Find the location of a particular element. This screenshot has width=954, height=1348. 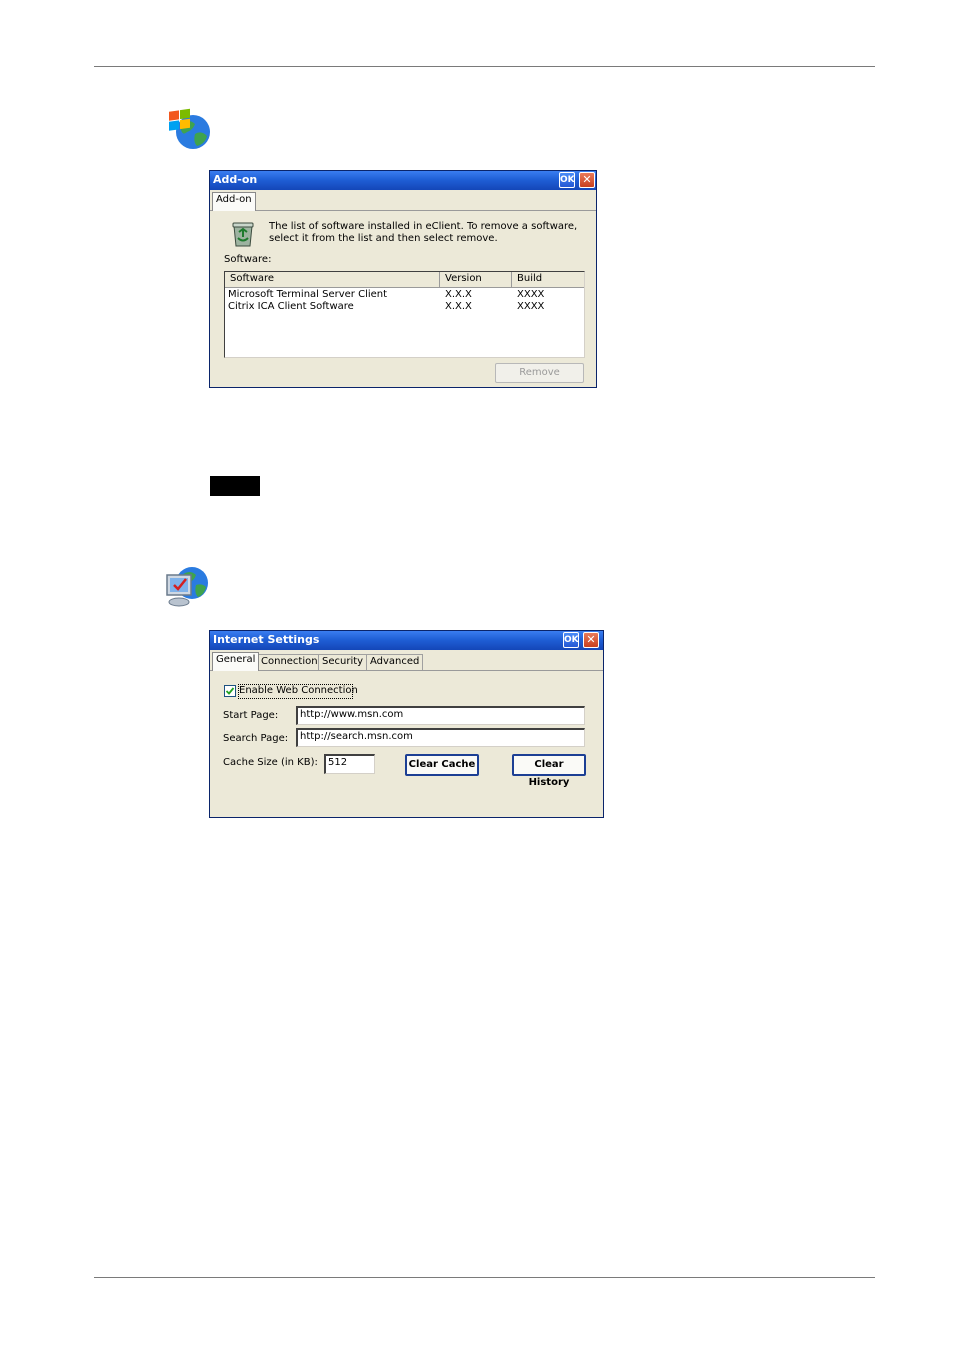

list-header: Software Version Build is located at coordinates (404, 280).